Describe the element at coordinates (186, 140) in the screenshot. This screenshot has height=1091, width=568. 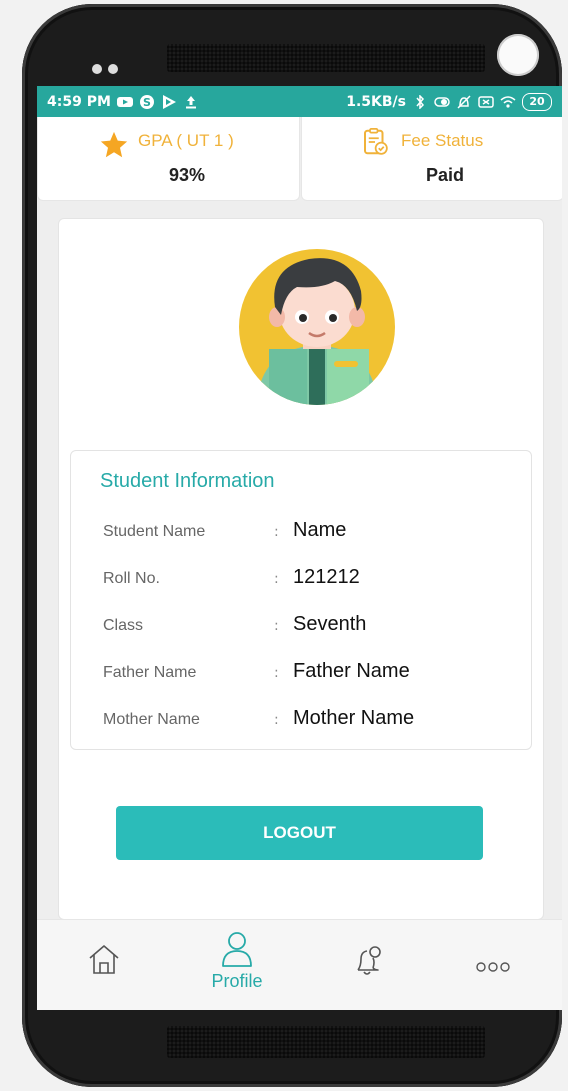
I see `gpa-title: GPA ( UT 1 )` at that location.